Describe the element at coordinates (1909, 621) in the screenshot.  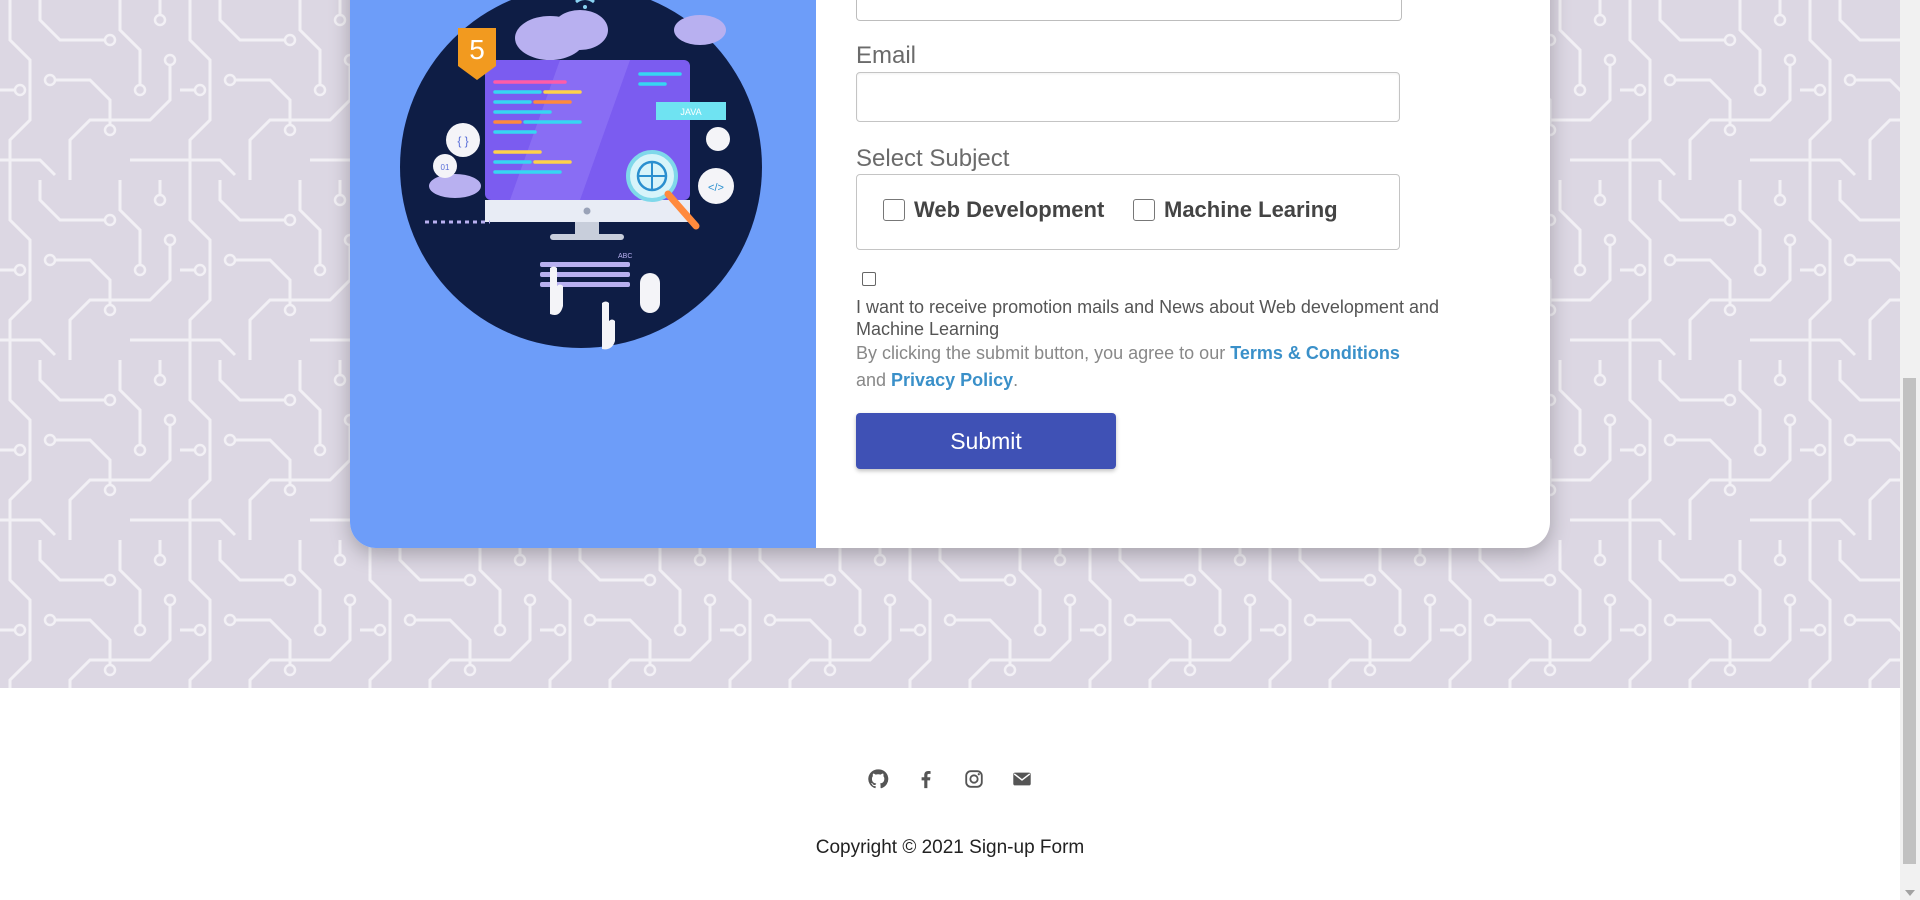
I see `scrollbar-thumb` at that location.